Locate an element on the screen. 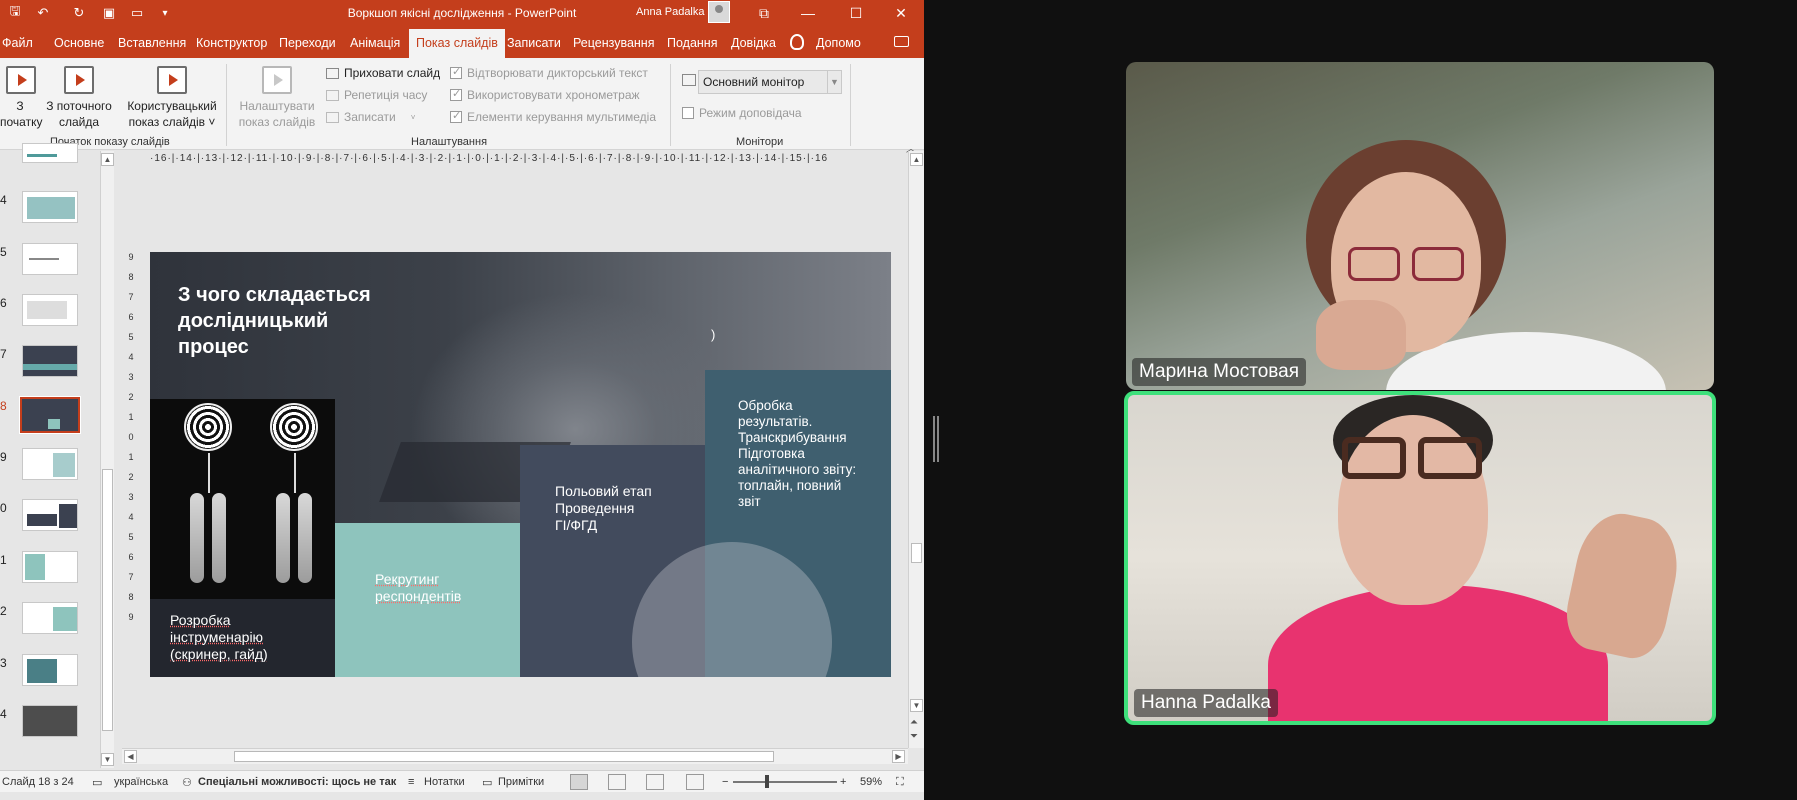  comments-icon: ▭ is located at coordinates (487, 782).